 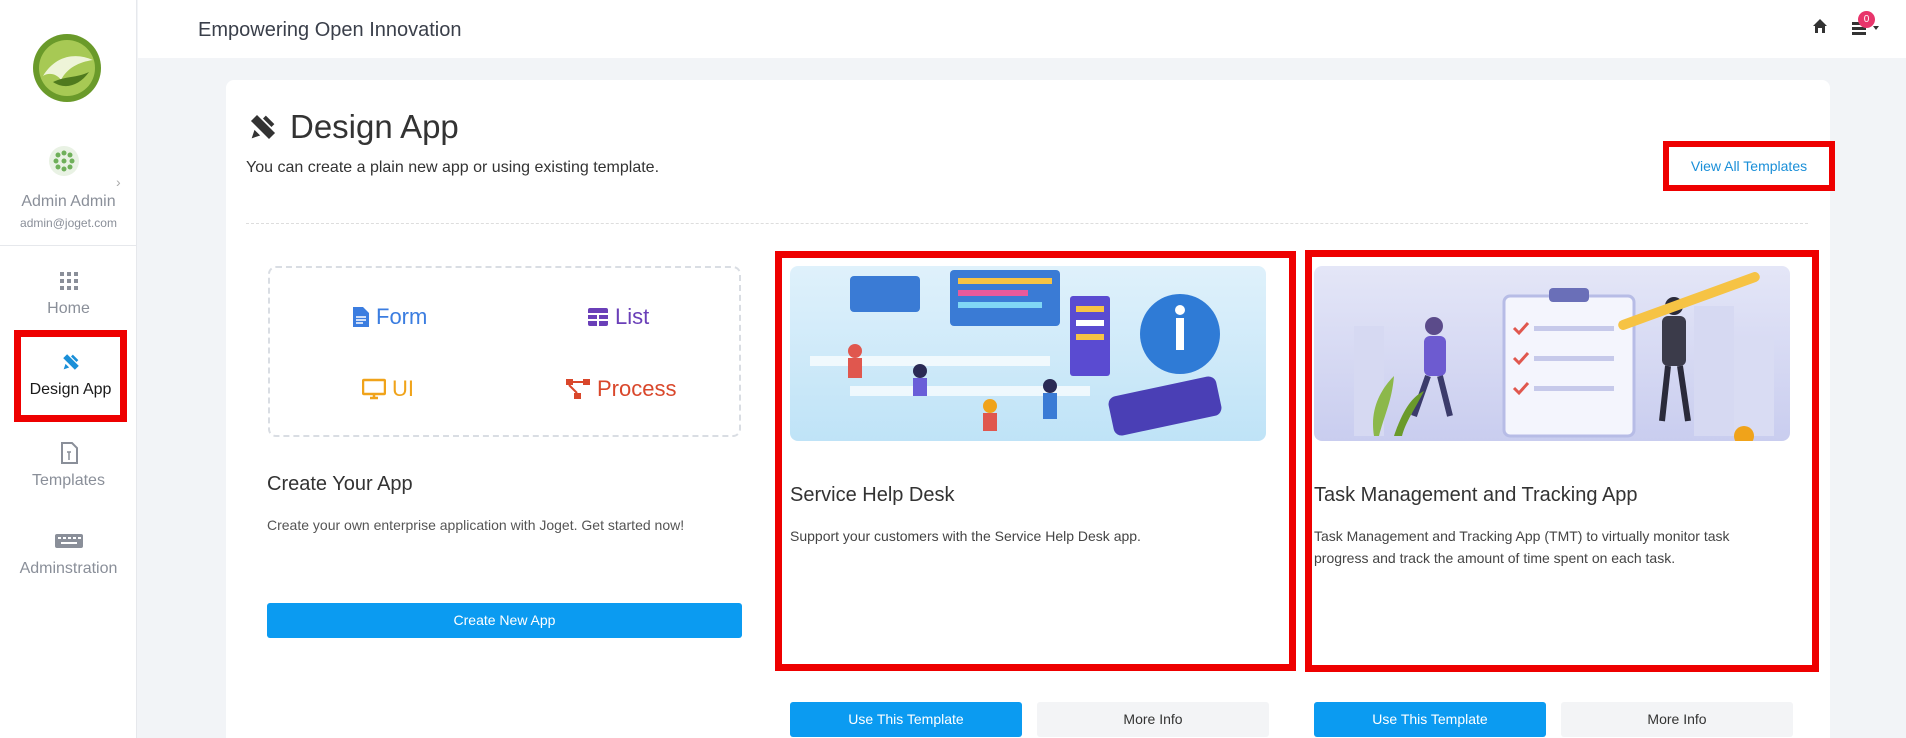 I want to click on desktop-icon, so click(x=374, y=389).